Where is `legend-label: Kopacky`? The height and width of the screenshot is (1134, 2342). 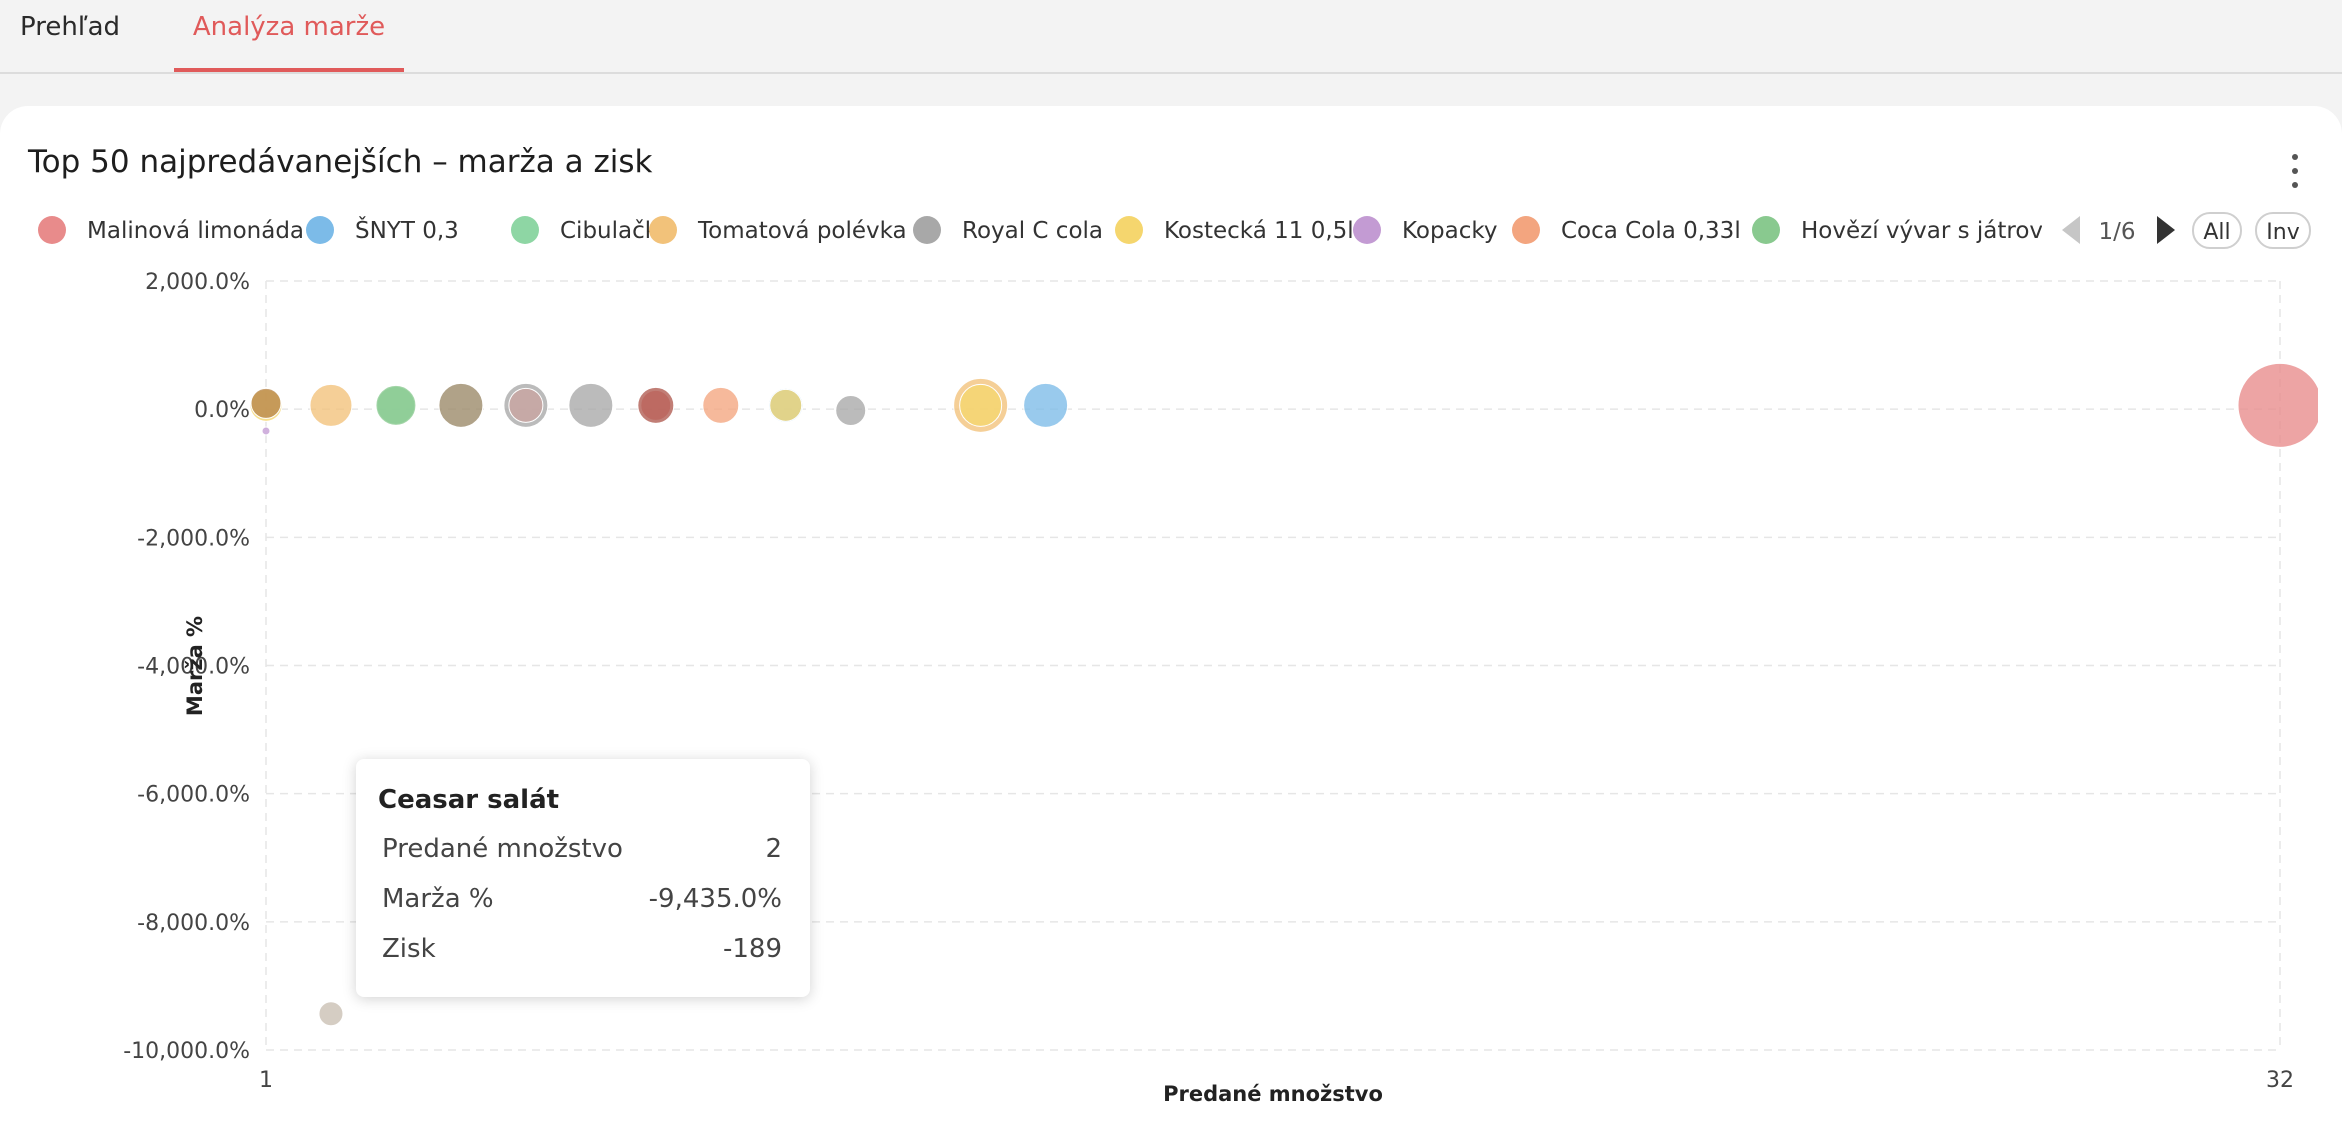 legend-label: Kopacky is located at coordinates (1449, 231).